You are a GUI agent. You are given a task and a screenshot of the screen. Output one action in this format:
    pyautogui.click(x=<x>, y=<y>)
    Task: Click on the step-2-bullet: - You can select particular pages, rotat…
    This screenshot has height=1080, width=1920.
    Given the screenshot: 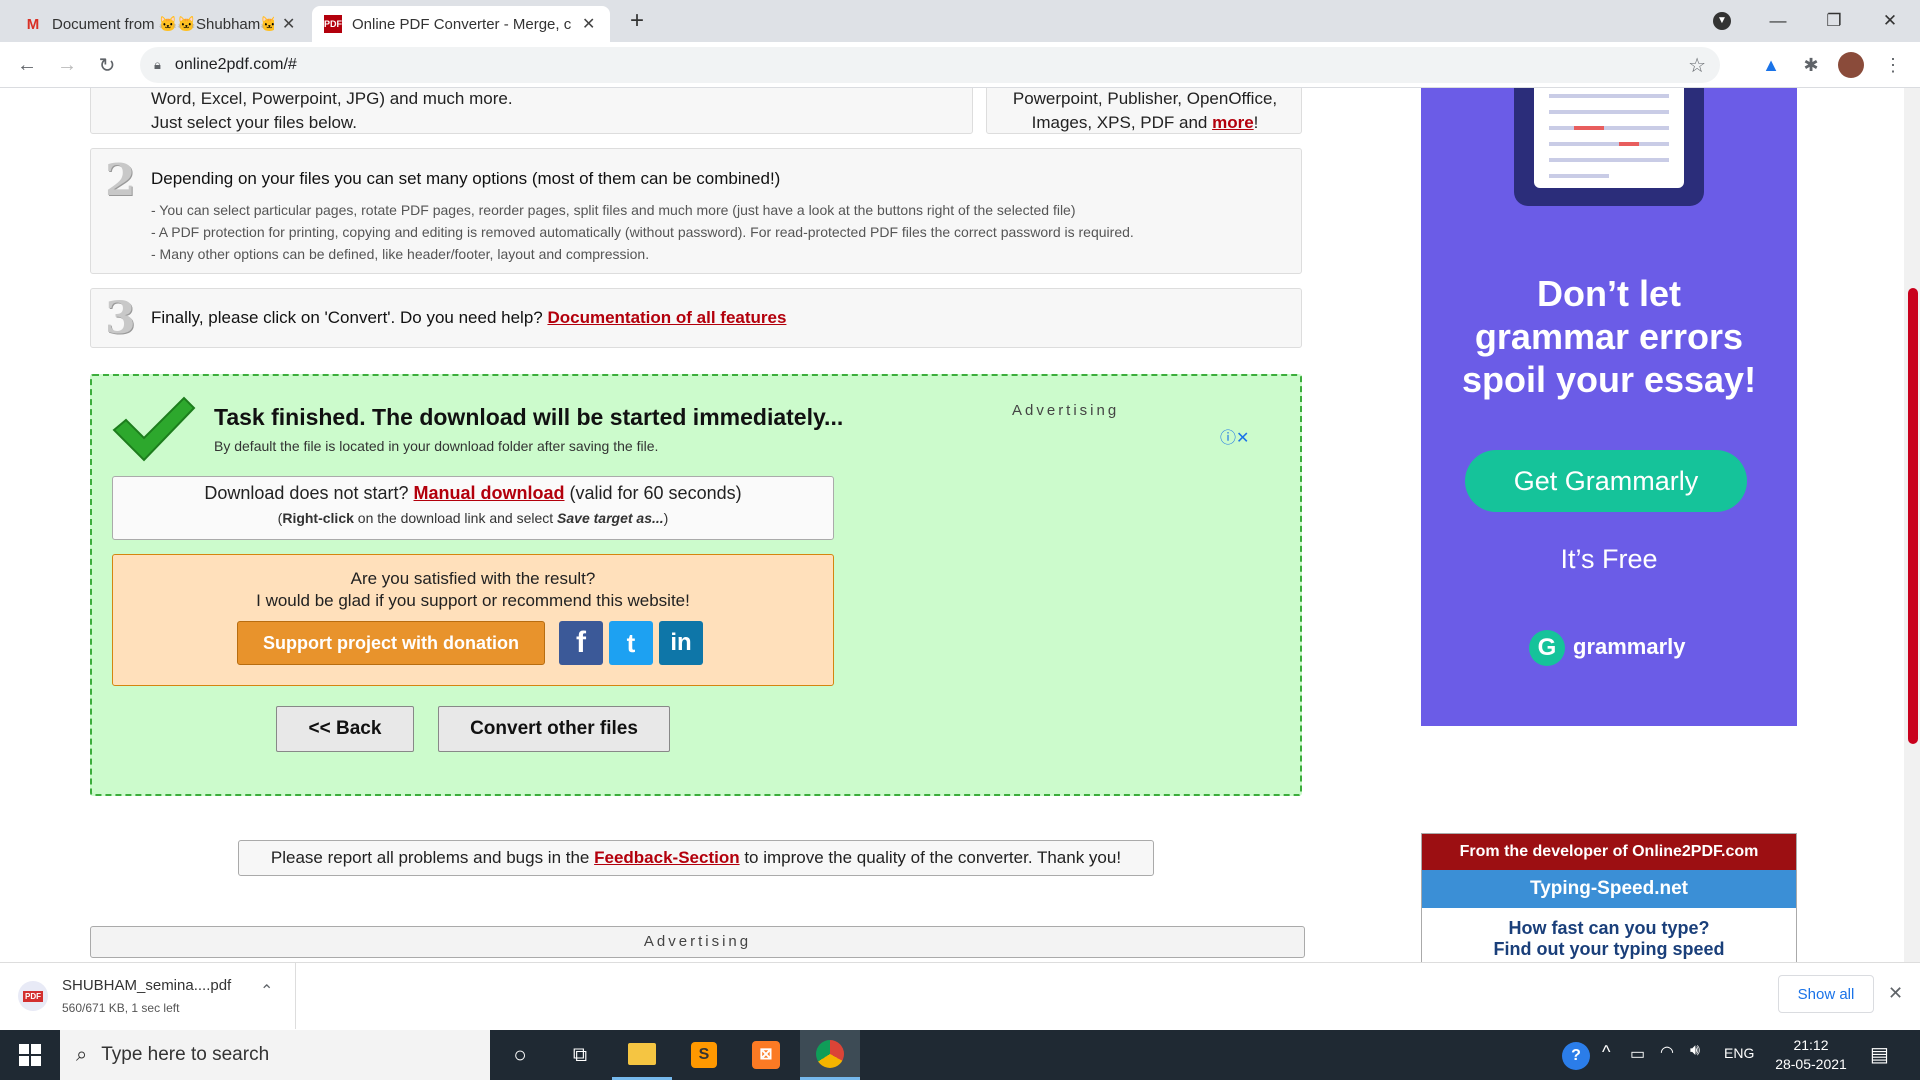 What is the action you would take?
    pyautogui.click(x=613, y=210)
    